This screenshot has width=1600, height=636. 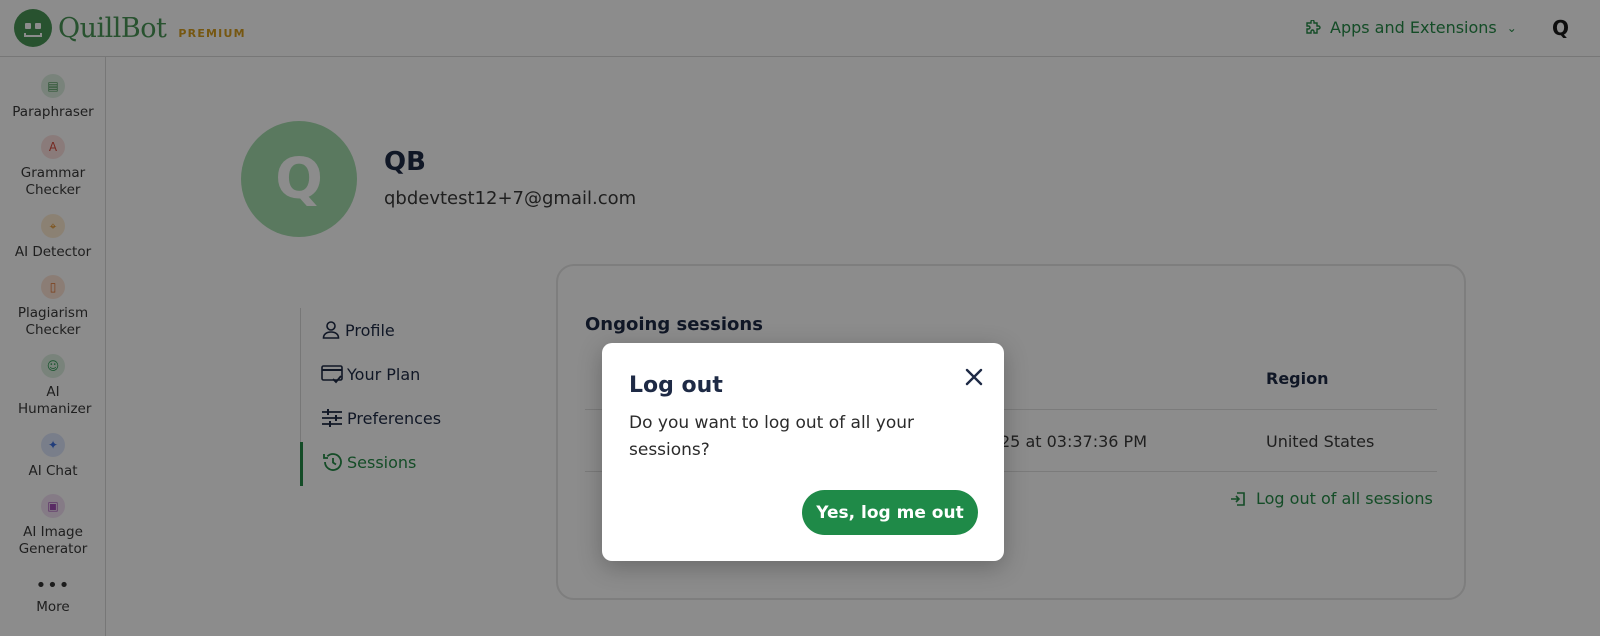 I want to click on confirm-logout-button: Yes, log me out, so click(x=890, y=512).